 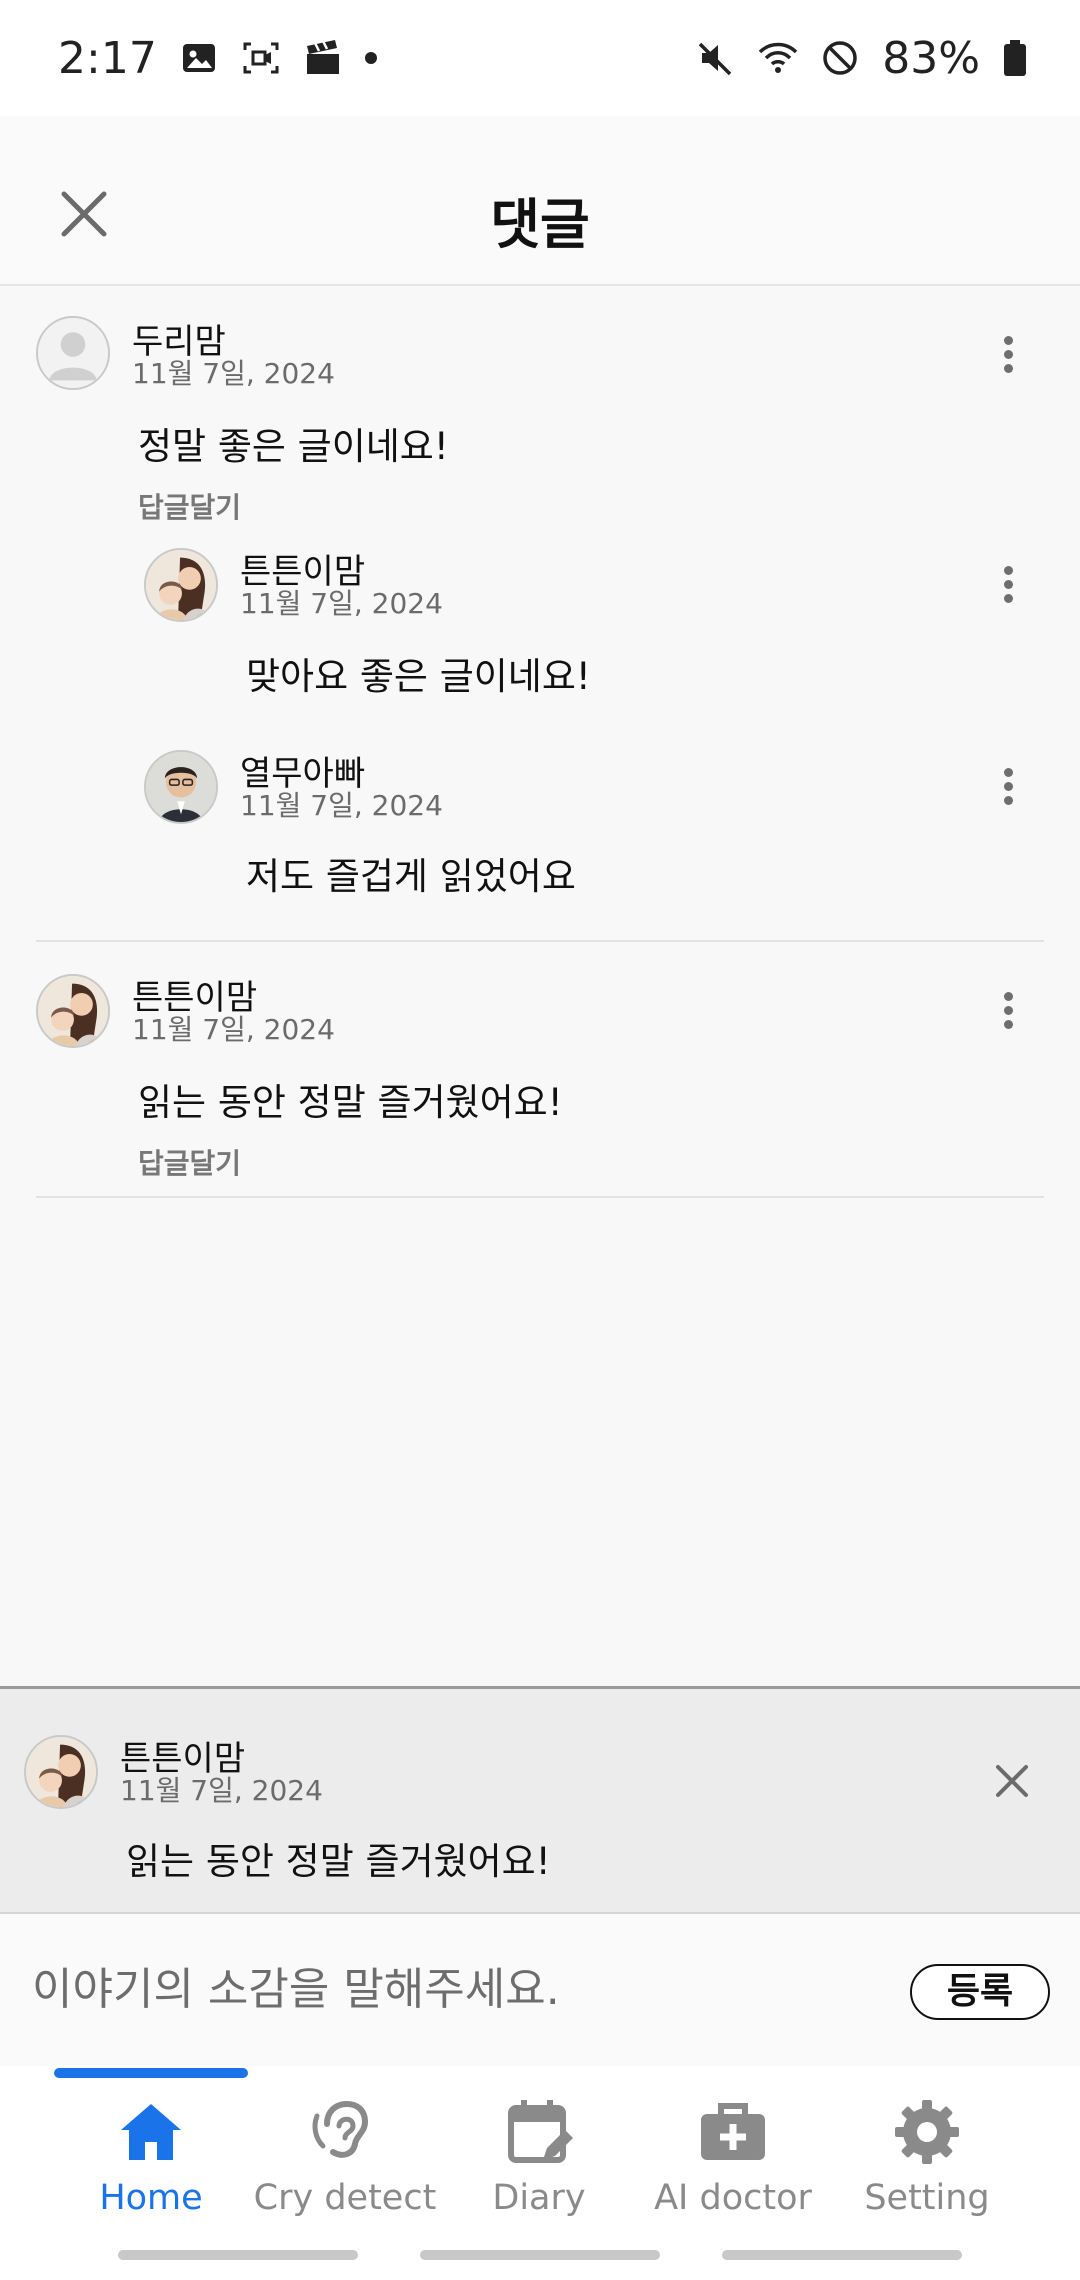 I want to click on nav-label: Cry detect, so click(x=345, y=2198).